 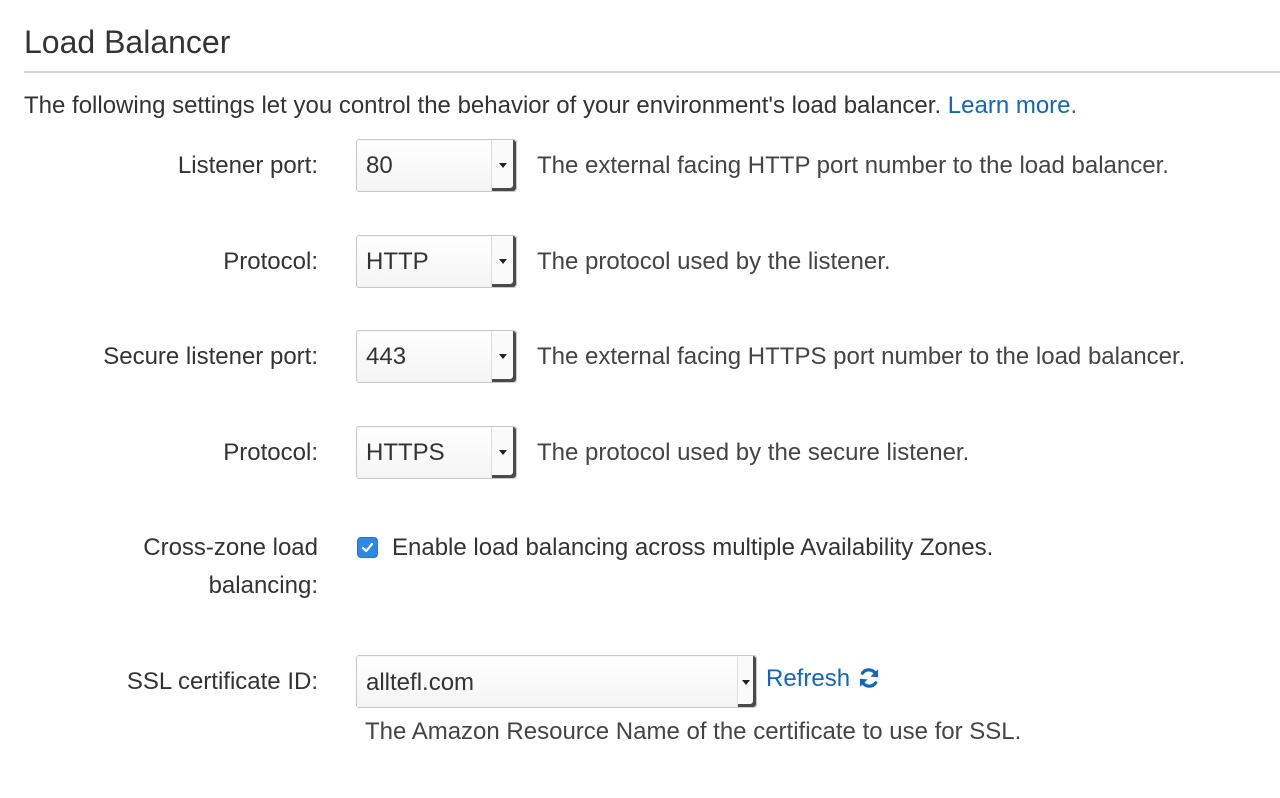 What do you see at coordinates (405, 452) in the screenshot?
I see `secure-protocol-value: HTTPS` at bounding box center [405, 452].